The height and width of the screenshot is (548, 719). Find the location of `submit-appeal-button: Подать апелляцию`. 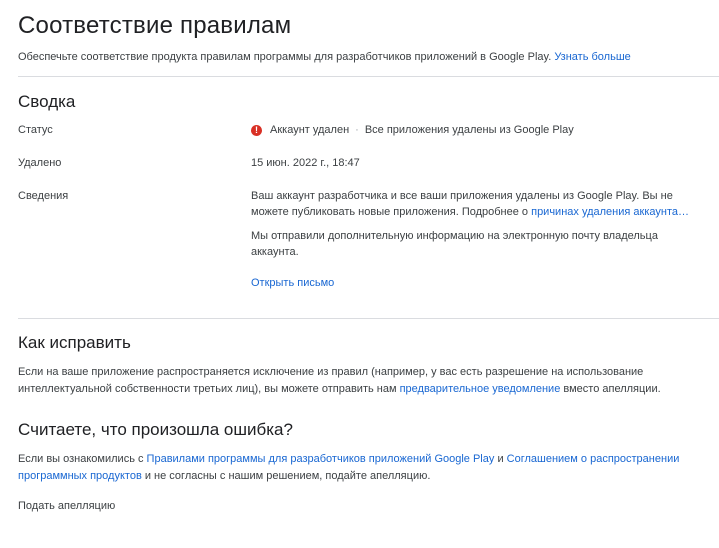

submit-appeal-button: Подать апелляцию is located at coordinates (66, 506).